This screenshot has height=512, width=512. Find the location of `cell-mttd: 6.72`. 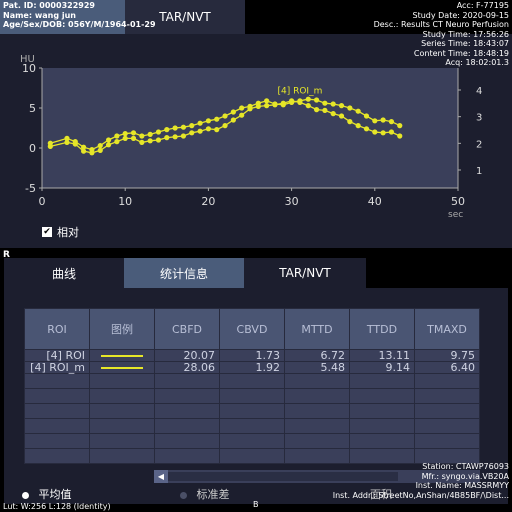

cell-mttd: 6.72 is located at coordinates (317, 355).